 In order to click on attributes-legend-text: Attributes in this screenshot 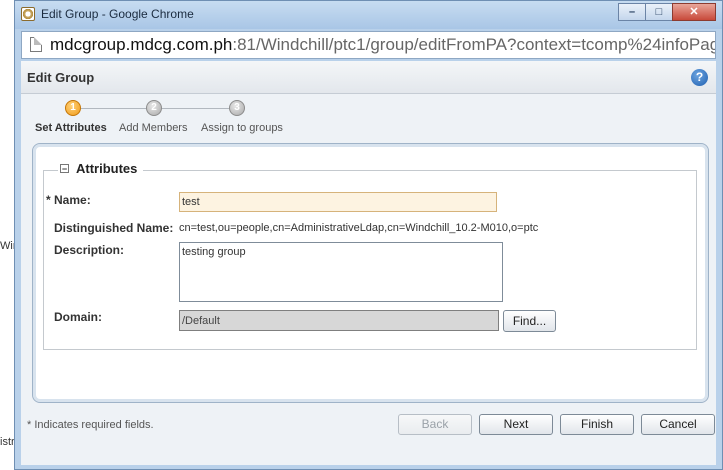, I will do `click(107, 168)`.